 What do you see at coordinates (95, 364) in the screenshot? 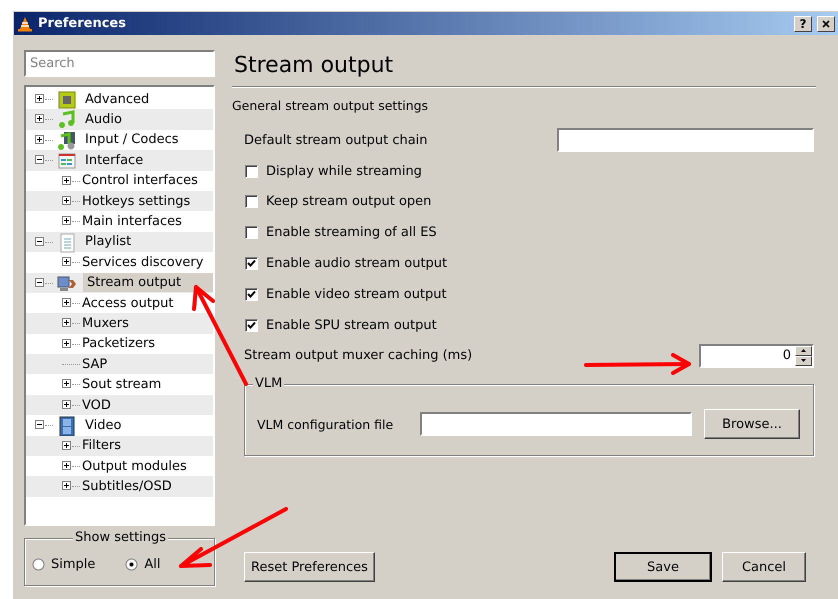
I see `tree-item: SAP` at bounding box center [95, 364].